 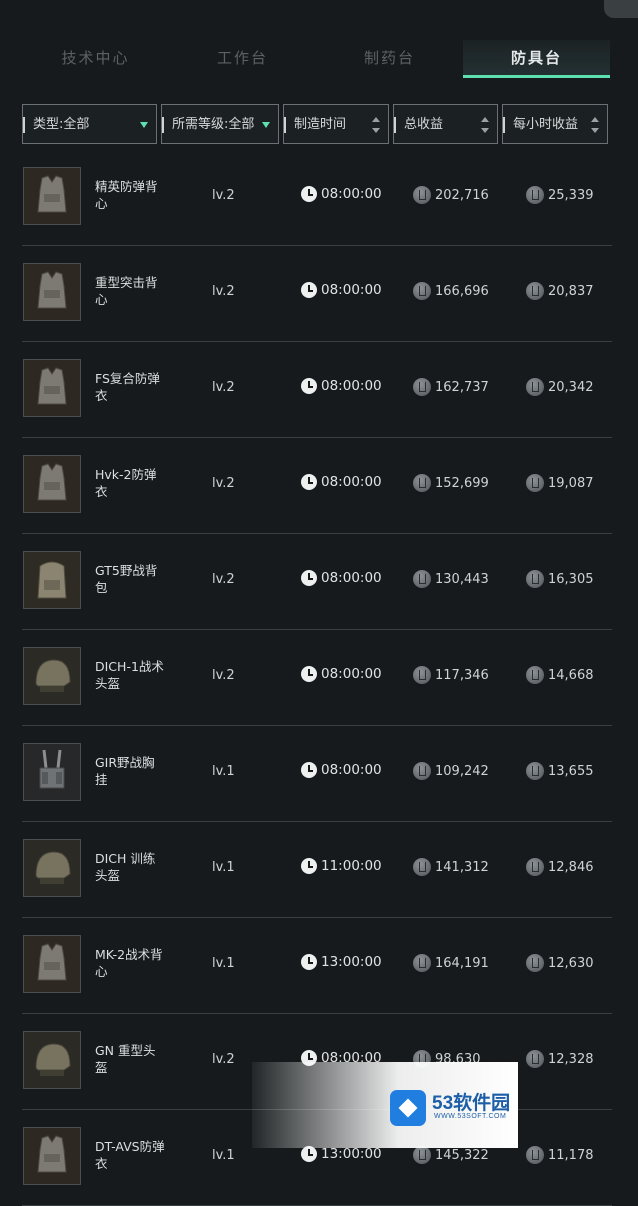 What do you see at coordinates (462, 1155) in the screenshot?
I see `total-profit-value: 145,322` at bounding box center [462, 1155].